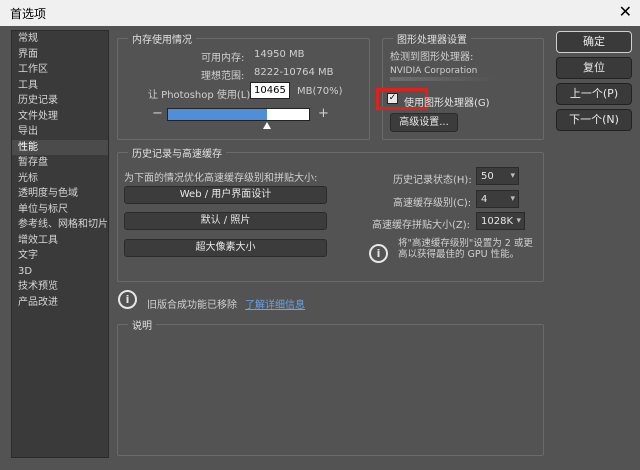  What do you see at coordinates (432, 180) in the screenshot?
I see `history-states-label: 历史记录状态(H):` at bounding box center [432, 180].